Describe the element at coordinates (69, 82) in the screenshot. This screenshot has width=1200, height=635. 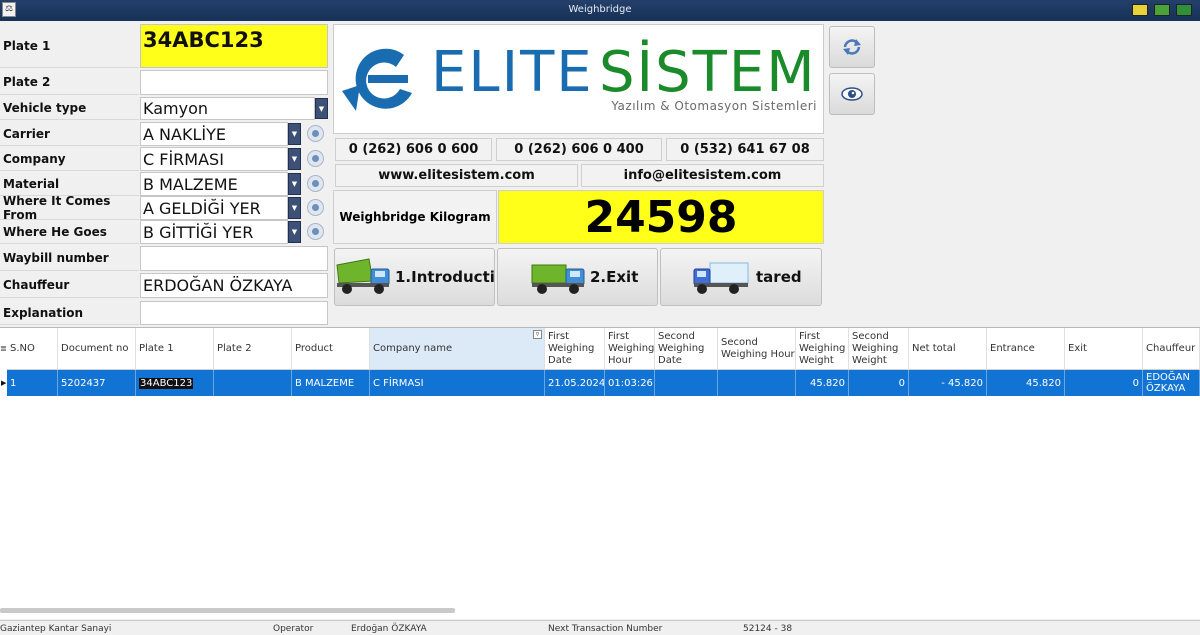
I see `plate2-label: Plate 2` at that location.